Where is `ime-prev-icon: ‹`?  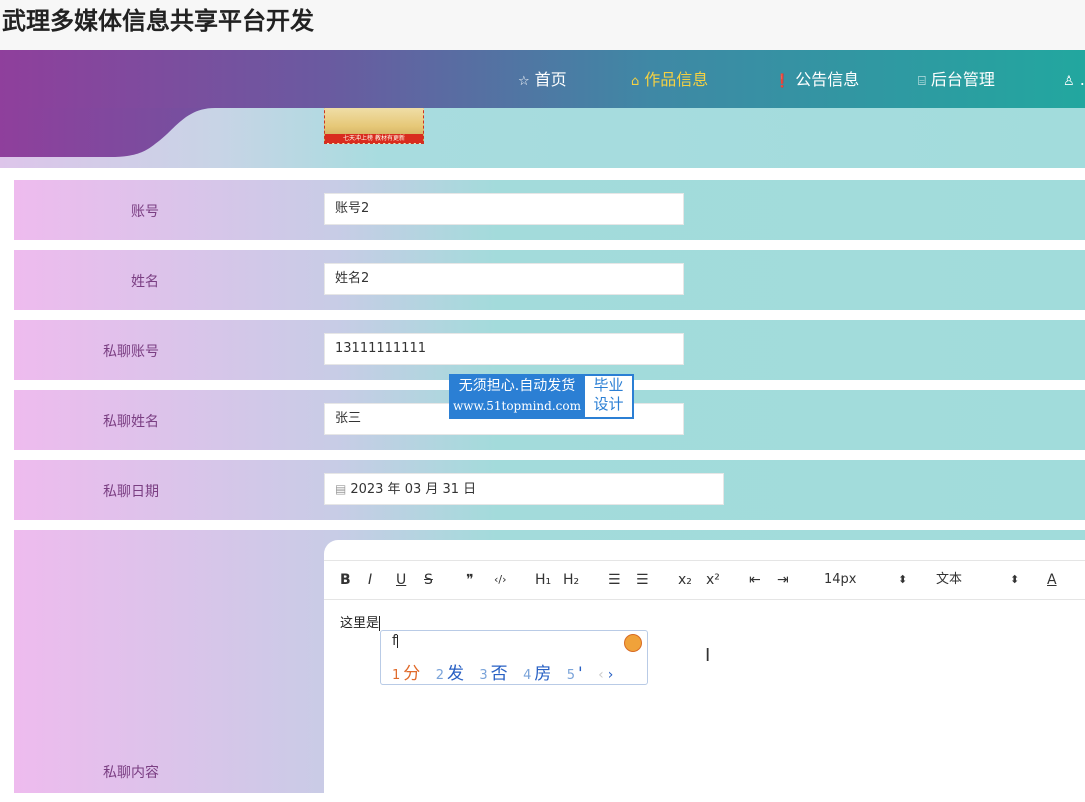
ime-prev-icon: ‹ is located at coordinates (601, 675).